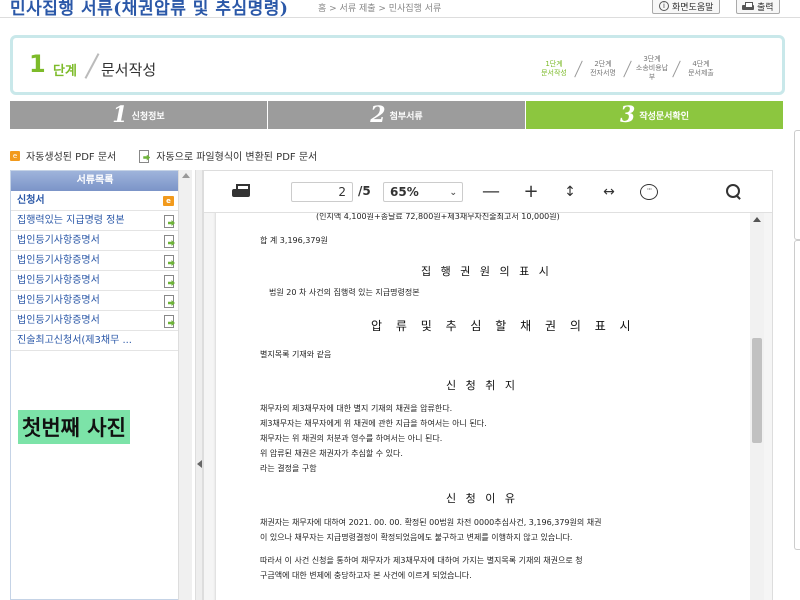 The image size is (800, 600). What do you see at coordinates (554, 63) in the screenshot?
I see `step-1-top: 1단계` at bounding box center [554, 63].